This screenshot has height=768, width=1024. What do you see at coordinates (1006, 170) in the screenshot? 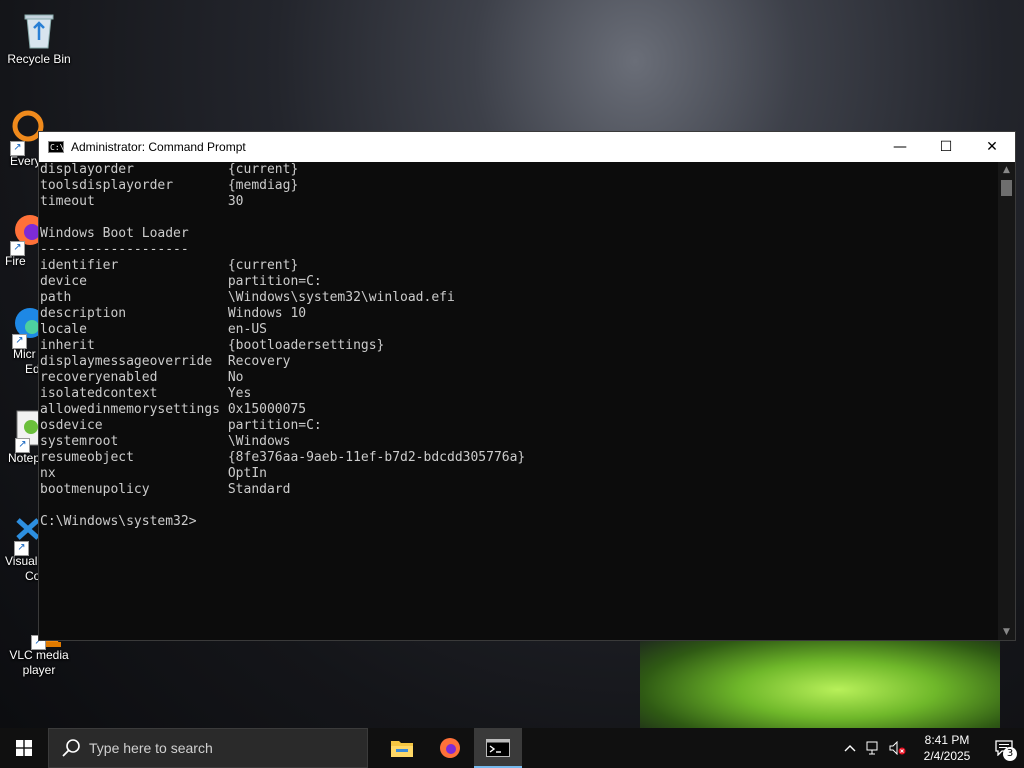
I see `scroll-up-icon: ▲` at bounding box center [1006, 170].